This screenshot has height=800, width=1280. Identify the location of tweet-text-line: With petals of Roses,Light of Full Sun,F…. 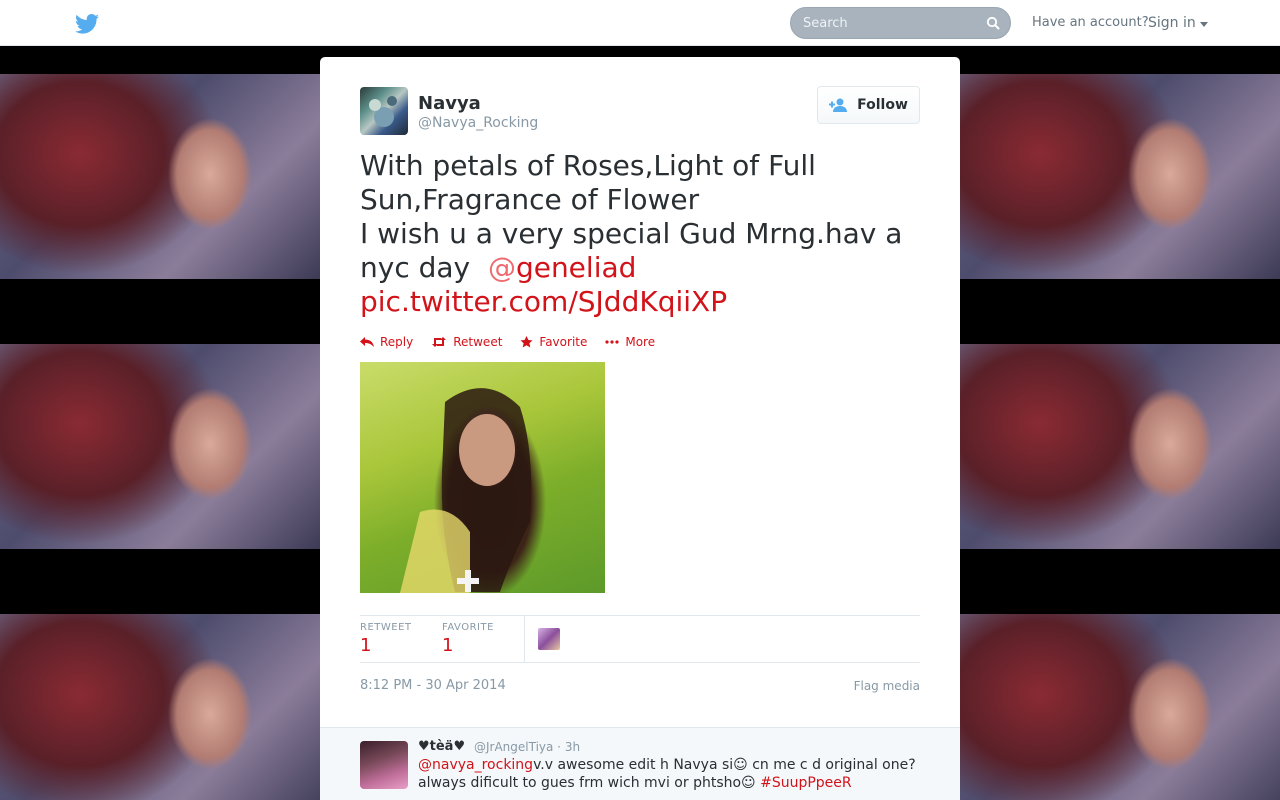
(588, 182).